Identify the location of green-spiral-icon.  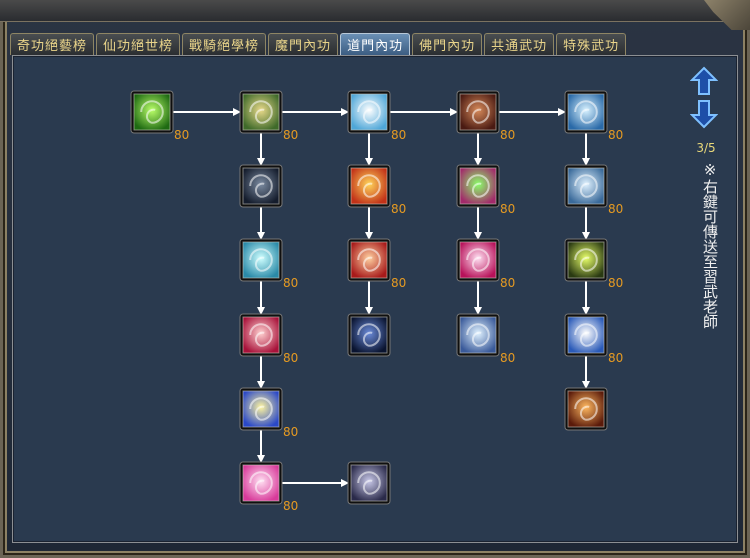
(586, 260).